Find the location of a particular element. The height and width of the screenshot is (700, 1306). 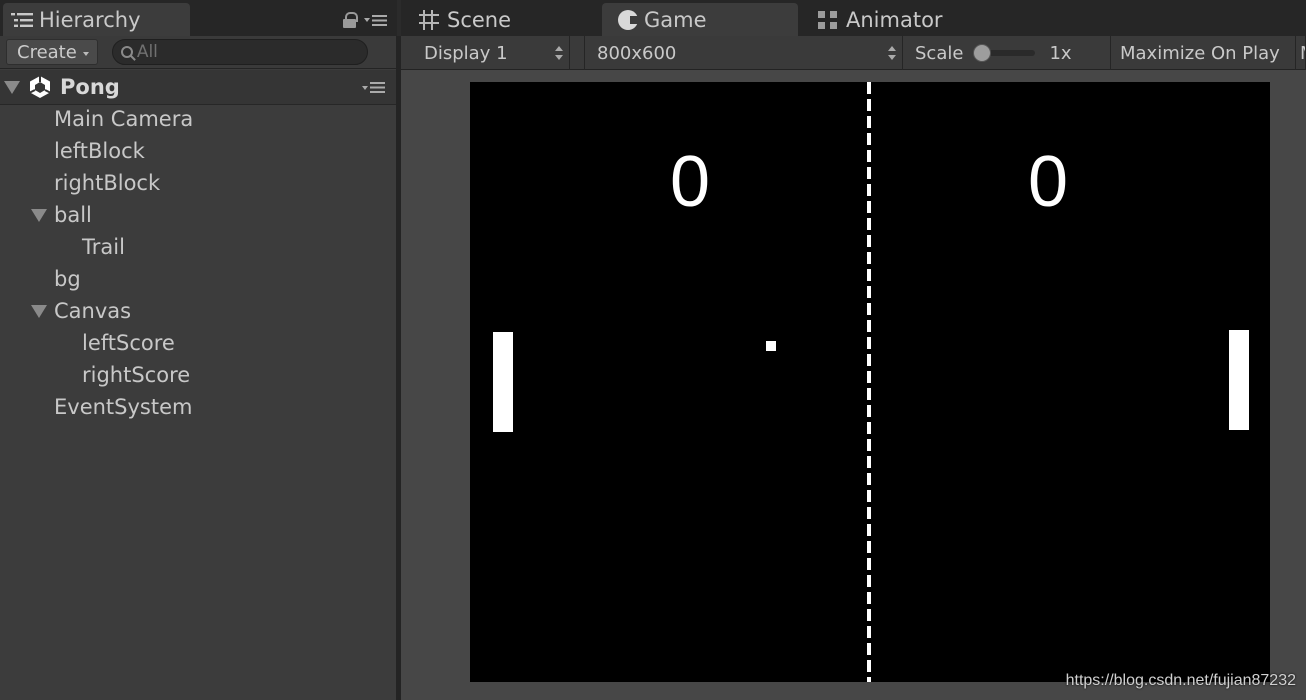

hierarchy-item: ball is located at coordinates (198, 215).